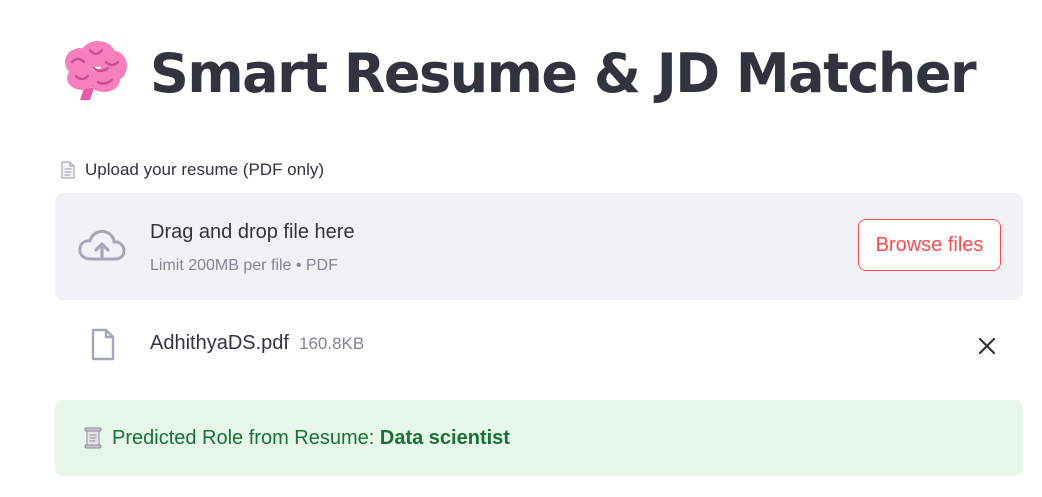  I want to click on file-name-text: AdhithyaDS.pdf, so click(219, 343).